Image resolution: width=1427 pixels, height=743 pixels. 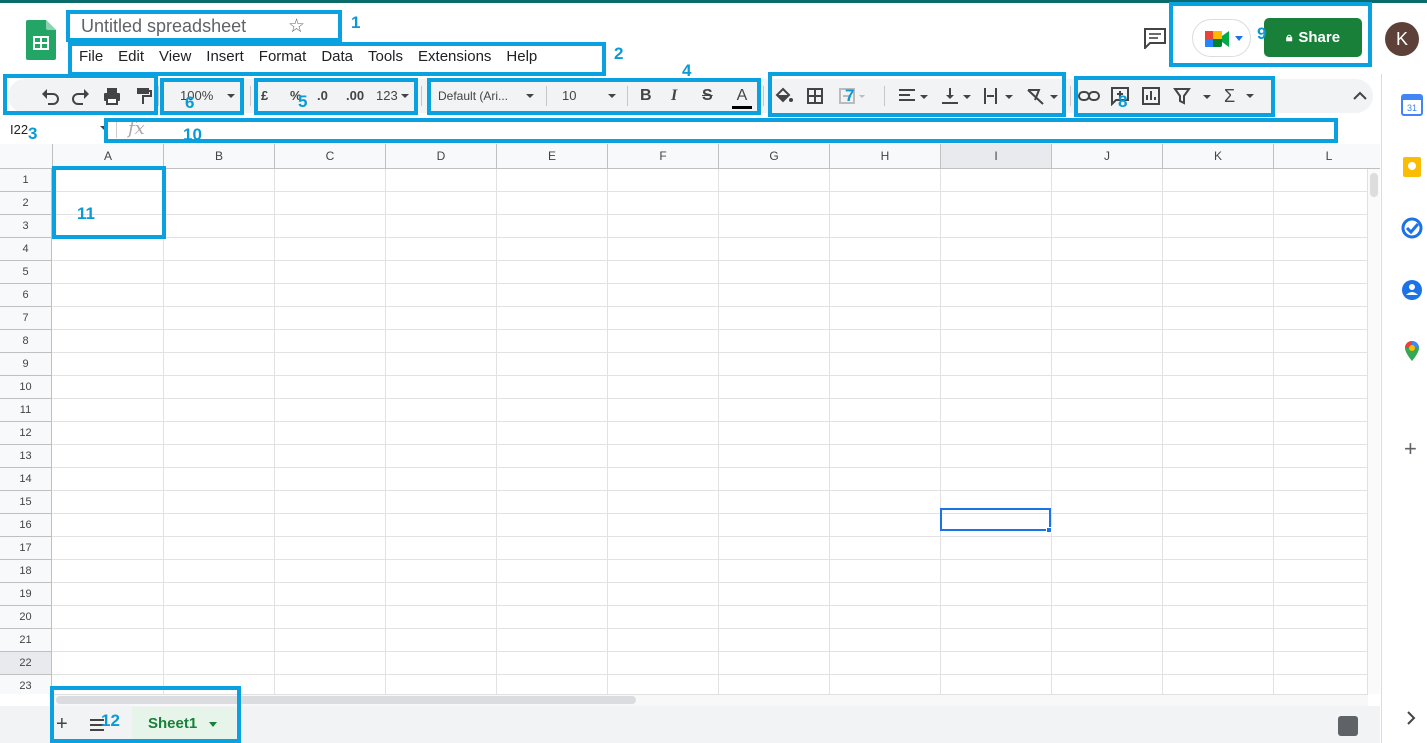 I want to click on row-header: 1, so click(x=26, y=180).